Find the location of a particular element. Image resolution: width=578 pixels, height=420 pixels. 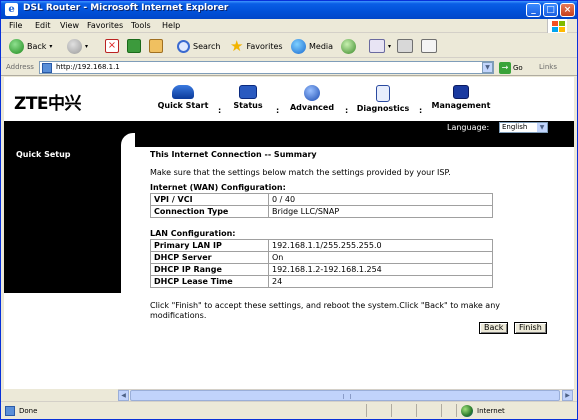

nav-diagnostics: Diagnostics is located at coordinates (383, 99).